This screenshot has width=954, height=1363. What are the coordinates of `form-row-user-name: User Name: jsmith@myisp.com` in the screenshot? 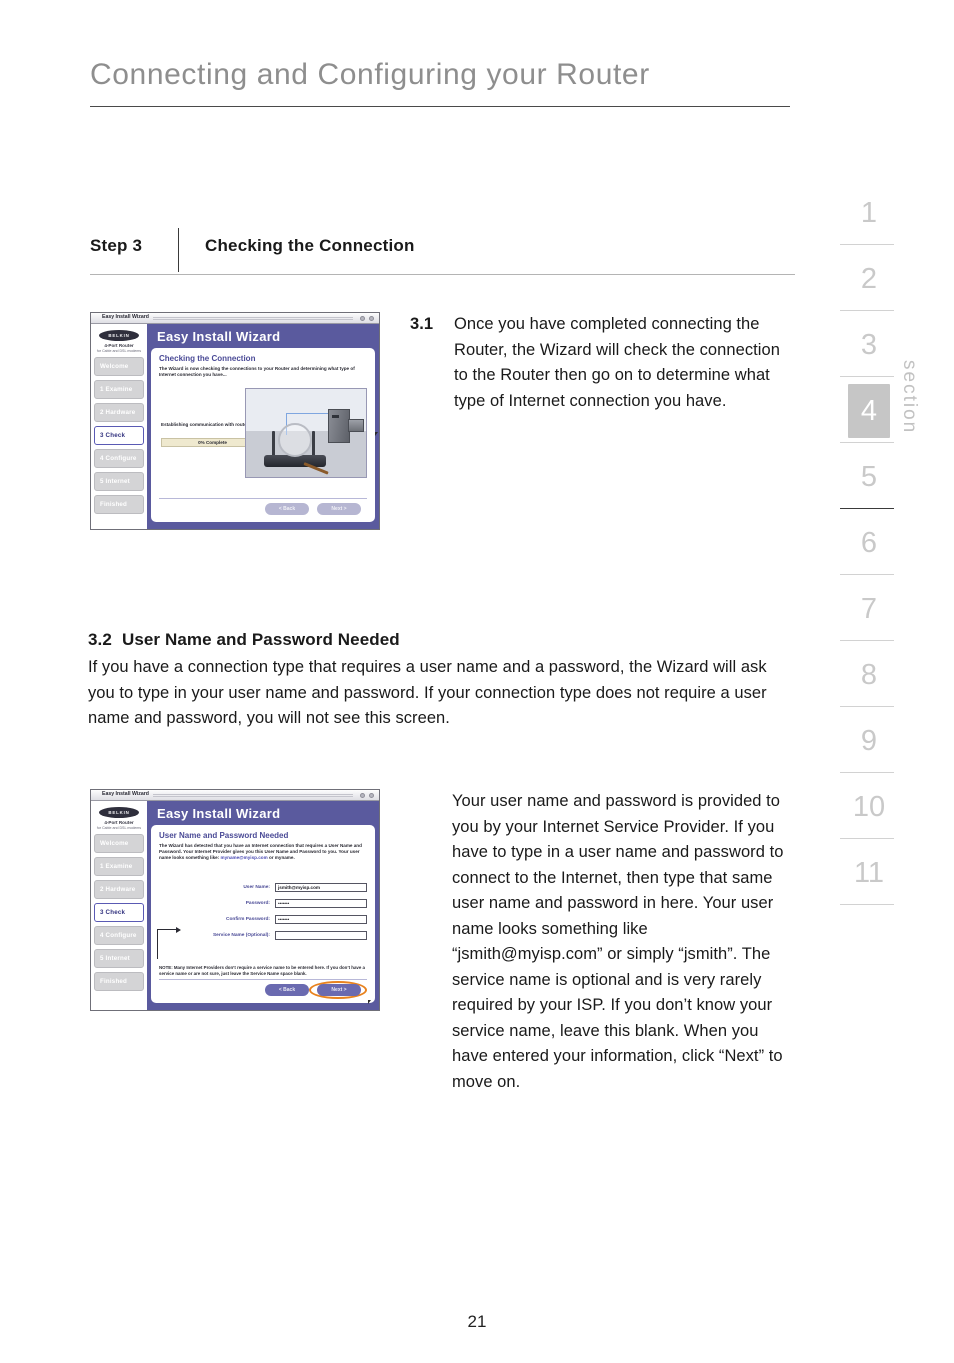 It's located at (259, 887).